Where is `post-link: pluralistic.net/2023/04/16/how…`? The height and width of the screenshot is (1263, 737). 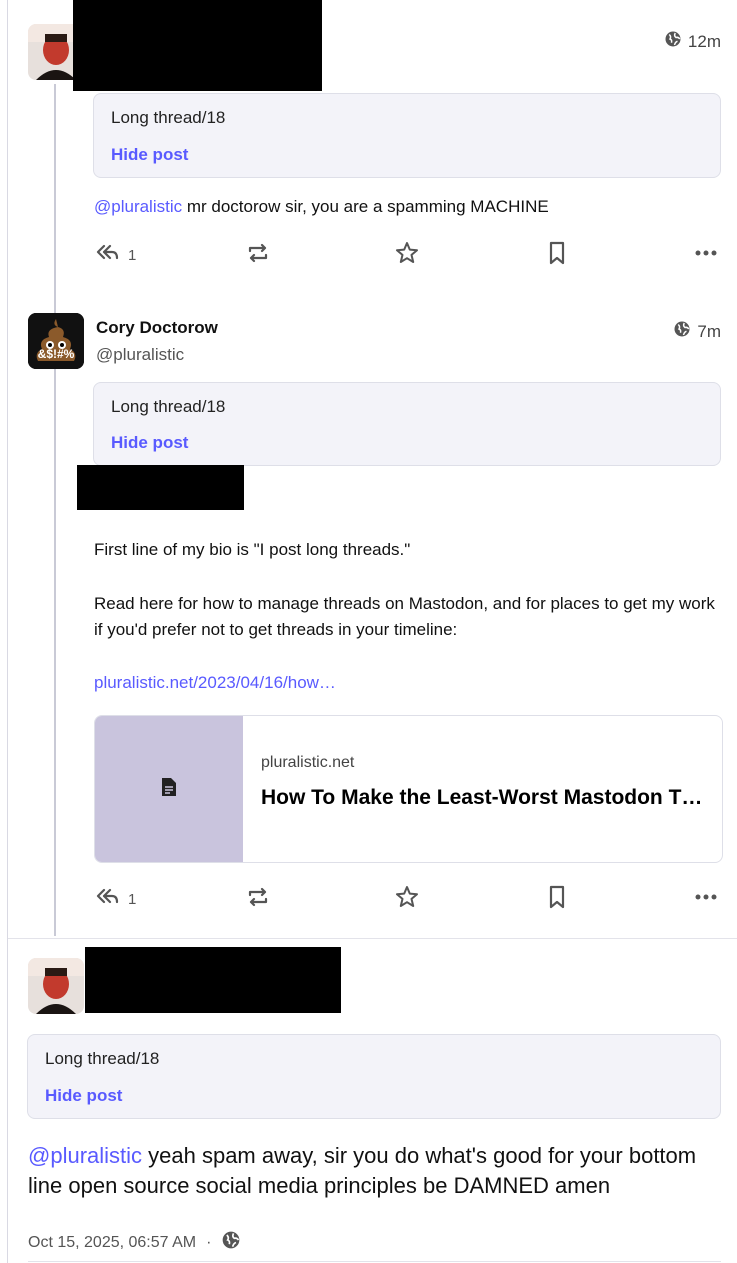
post-link: pluralistic.net/2023/04/16/how… is located at coordinates (215, 683).